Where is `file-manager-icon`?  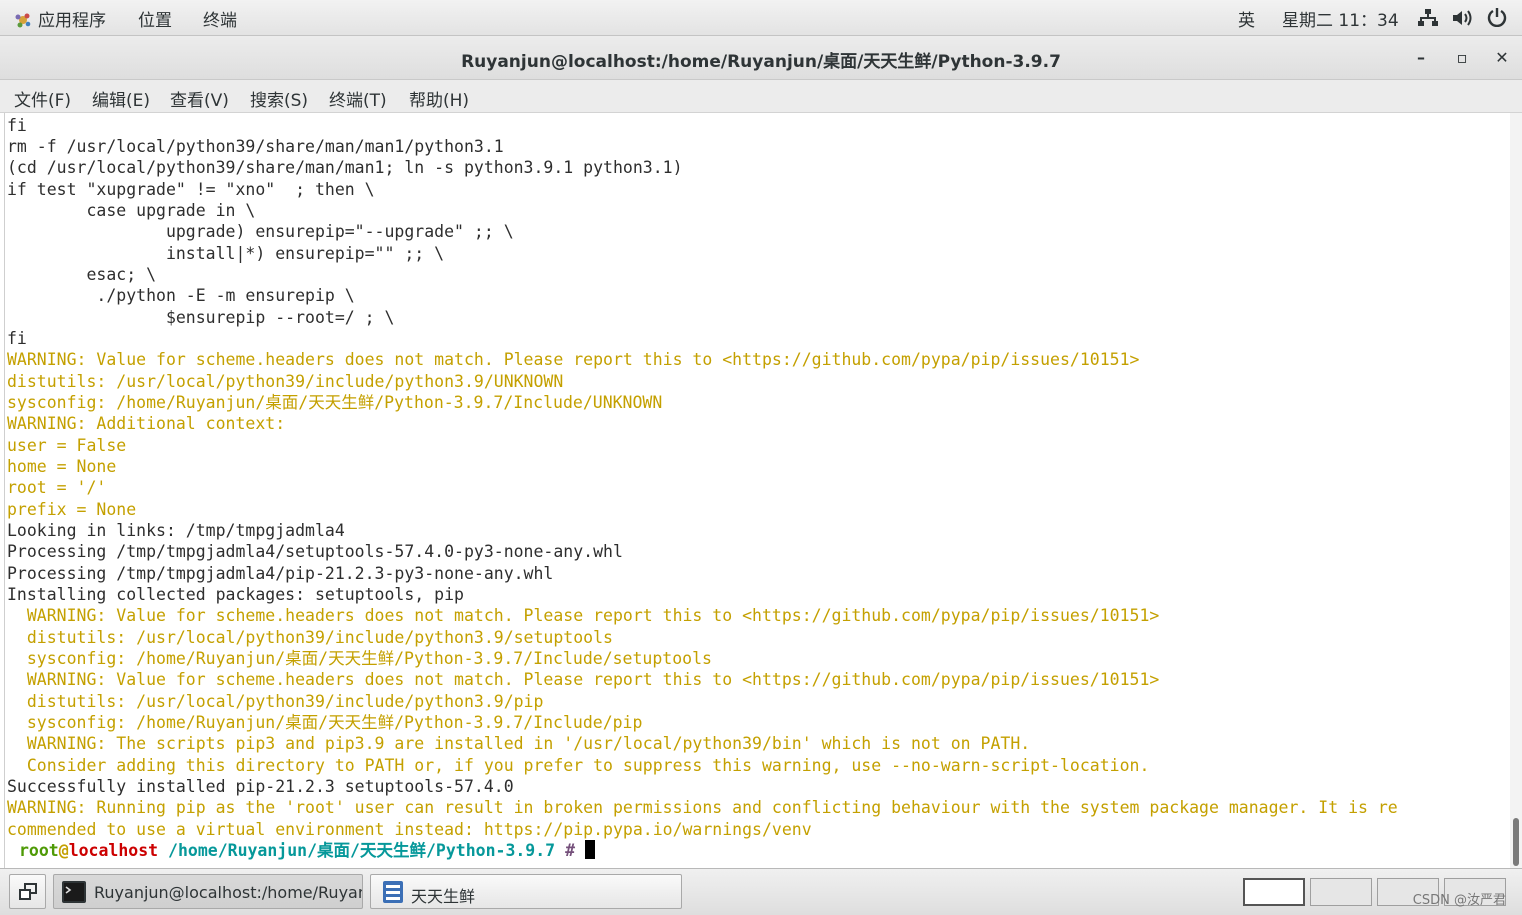
file-manager-icon is located at coordinates (393, 892).